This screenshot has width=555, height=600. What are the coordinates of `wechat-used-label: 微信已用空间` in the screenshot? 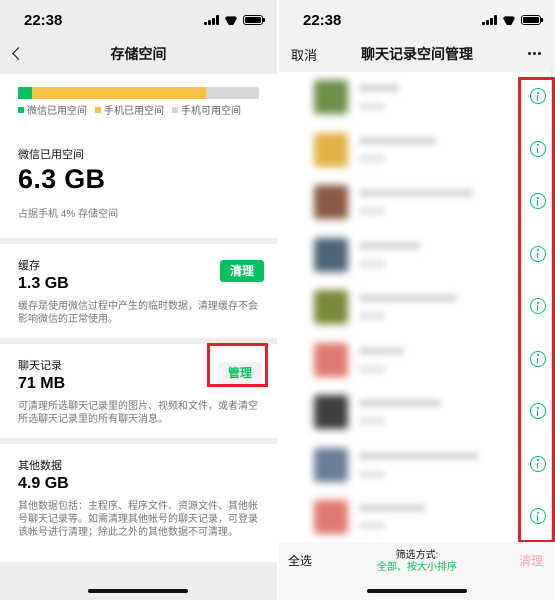 It's located at (51, 155).